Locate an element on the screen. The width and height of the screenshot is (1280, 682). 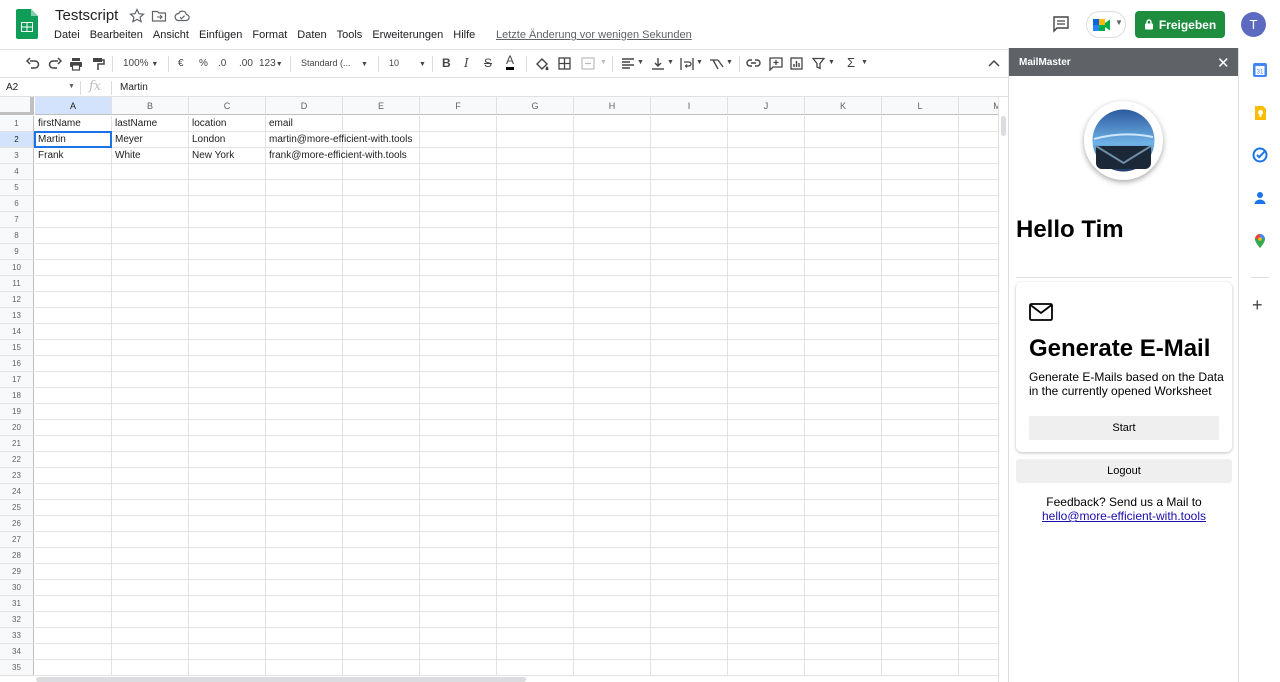
row-header-4: 4 is located at coordinates (17, 172).